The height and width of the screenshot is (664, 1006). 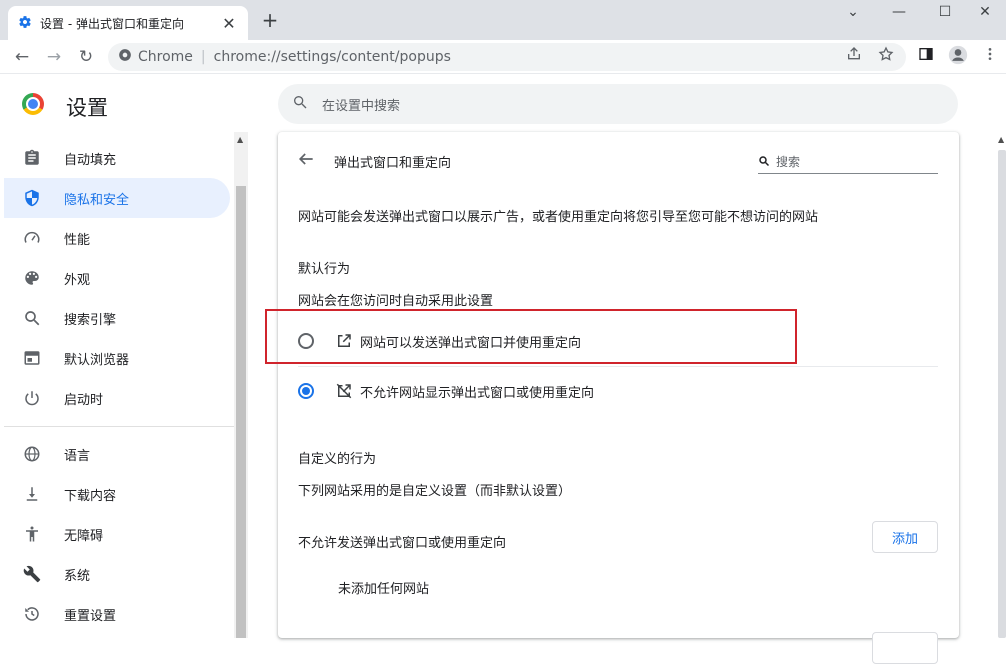 What do you see at coordinates (402, 543) in the screenshot?
I see `block-list-label: 不允许发送弹出式窗口或使用重定向` at bounding box center [402, 543].